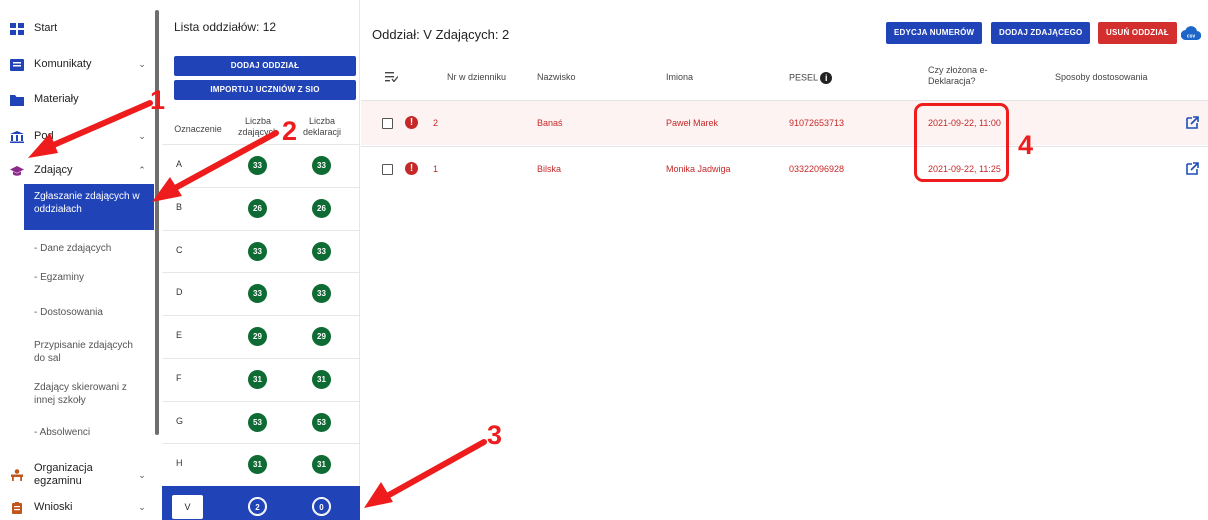 This screenshot has width=1208, height=520. I want to click on column-menu-icon, so click(391, 77).